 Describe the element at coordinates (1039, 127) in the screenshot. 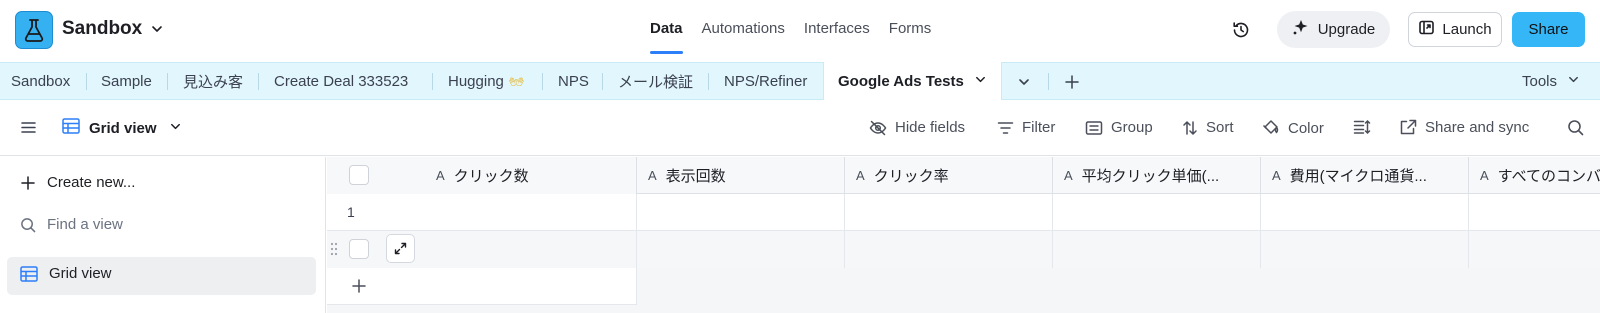

I see `filter-label: Filter` at that location.